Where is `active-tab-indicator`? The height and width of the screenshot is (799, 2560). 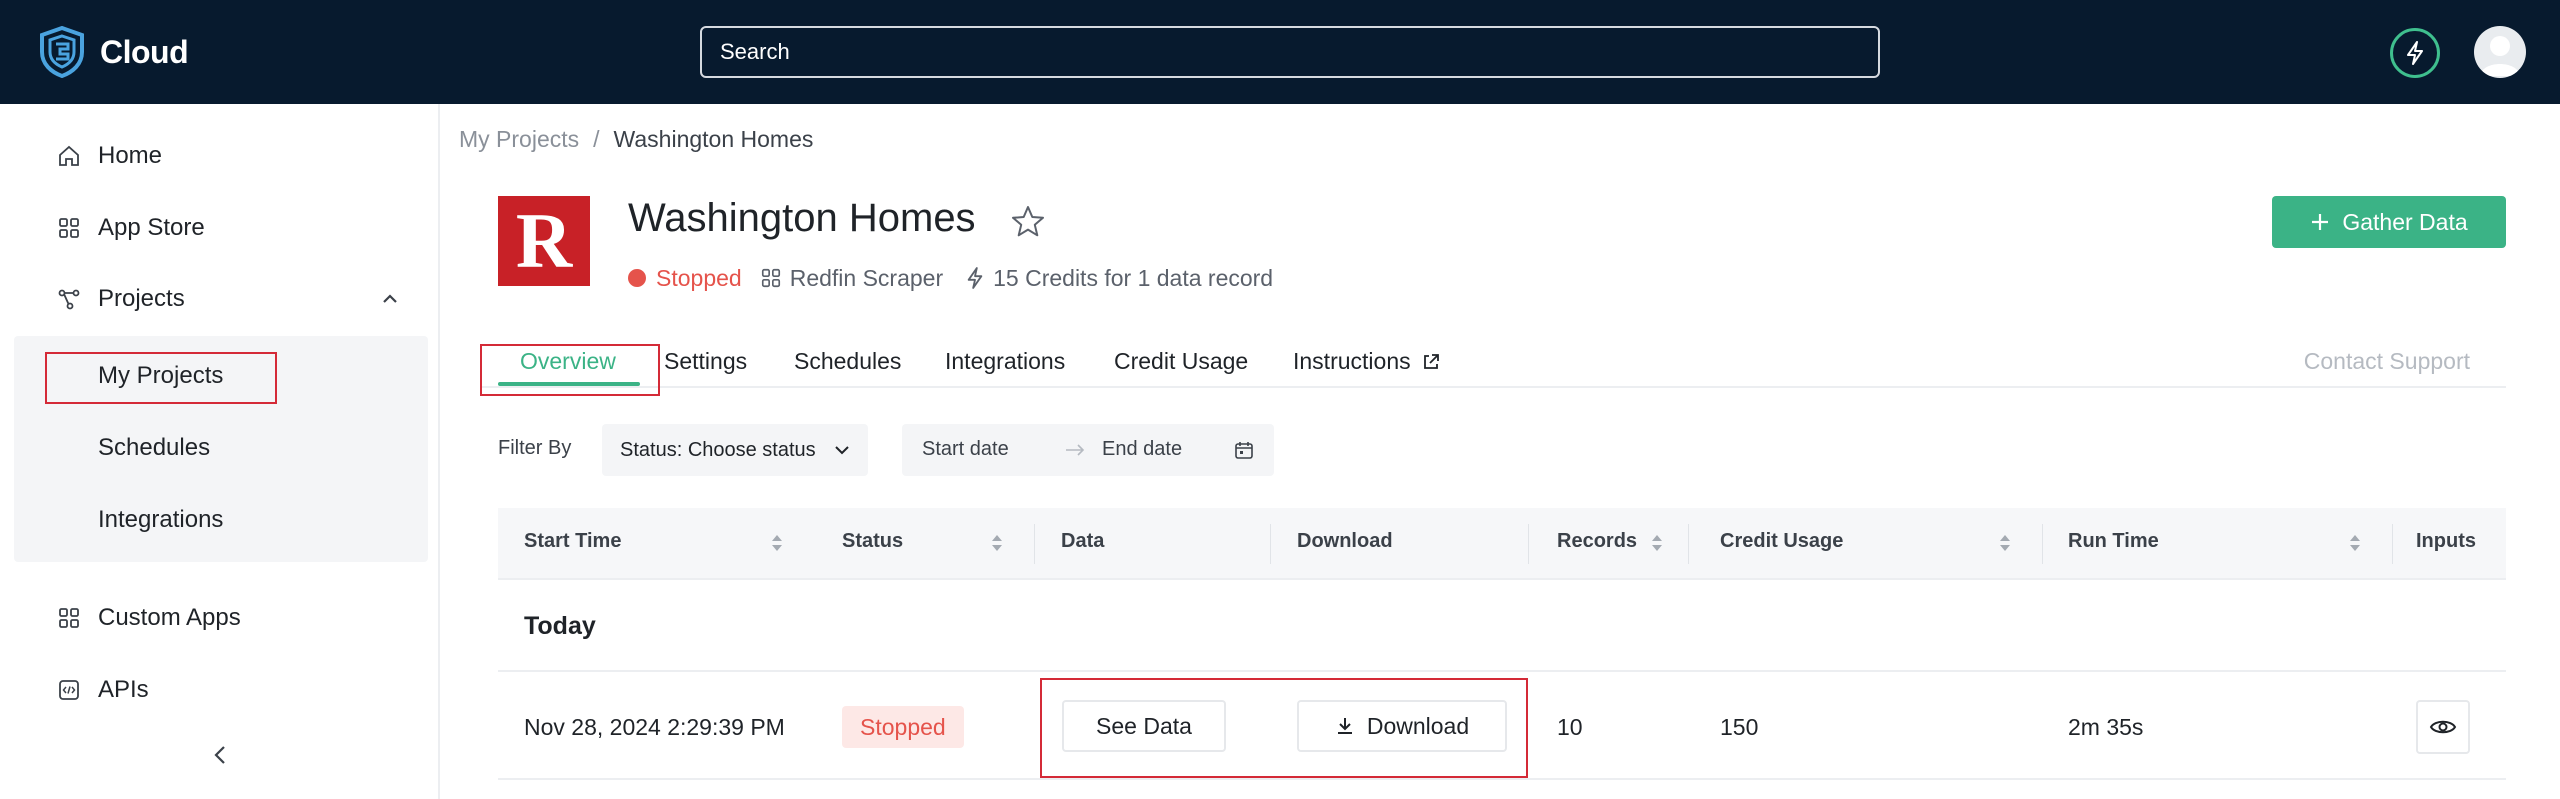 active-tab-indicator is located at coordinates (569, 384).